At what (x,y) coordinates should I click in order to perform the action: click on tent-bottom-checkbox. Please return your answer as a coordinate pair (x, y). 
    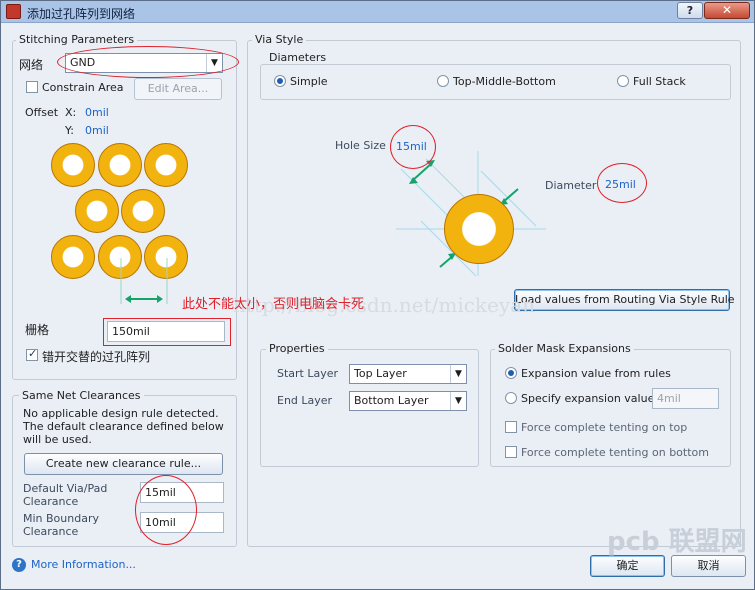
    Looking at the image, I should click on (511, 452).